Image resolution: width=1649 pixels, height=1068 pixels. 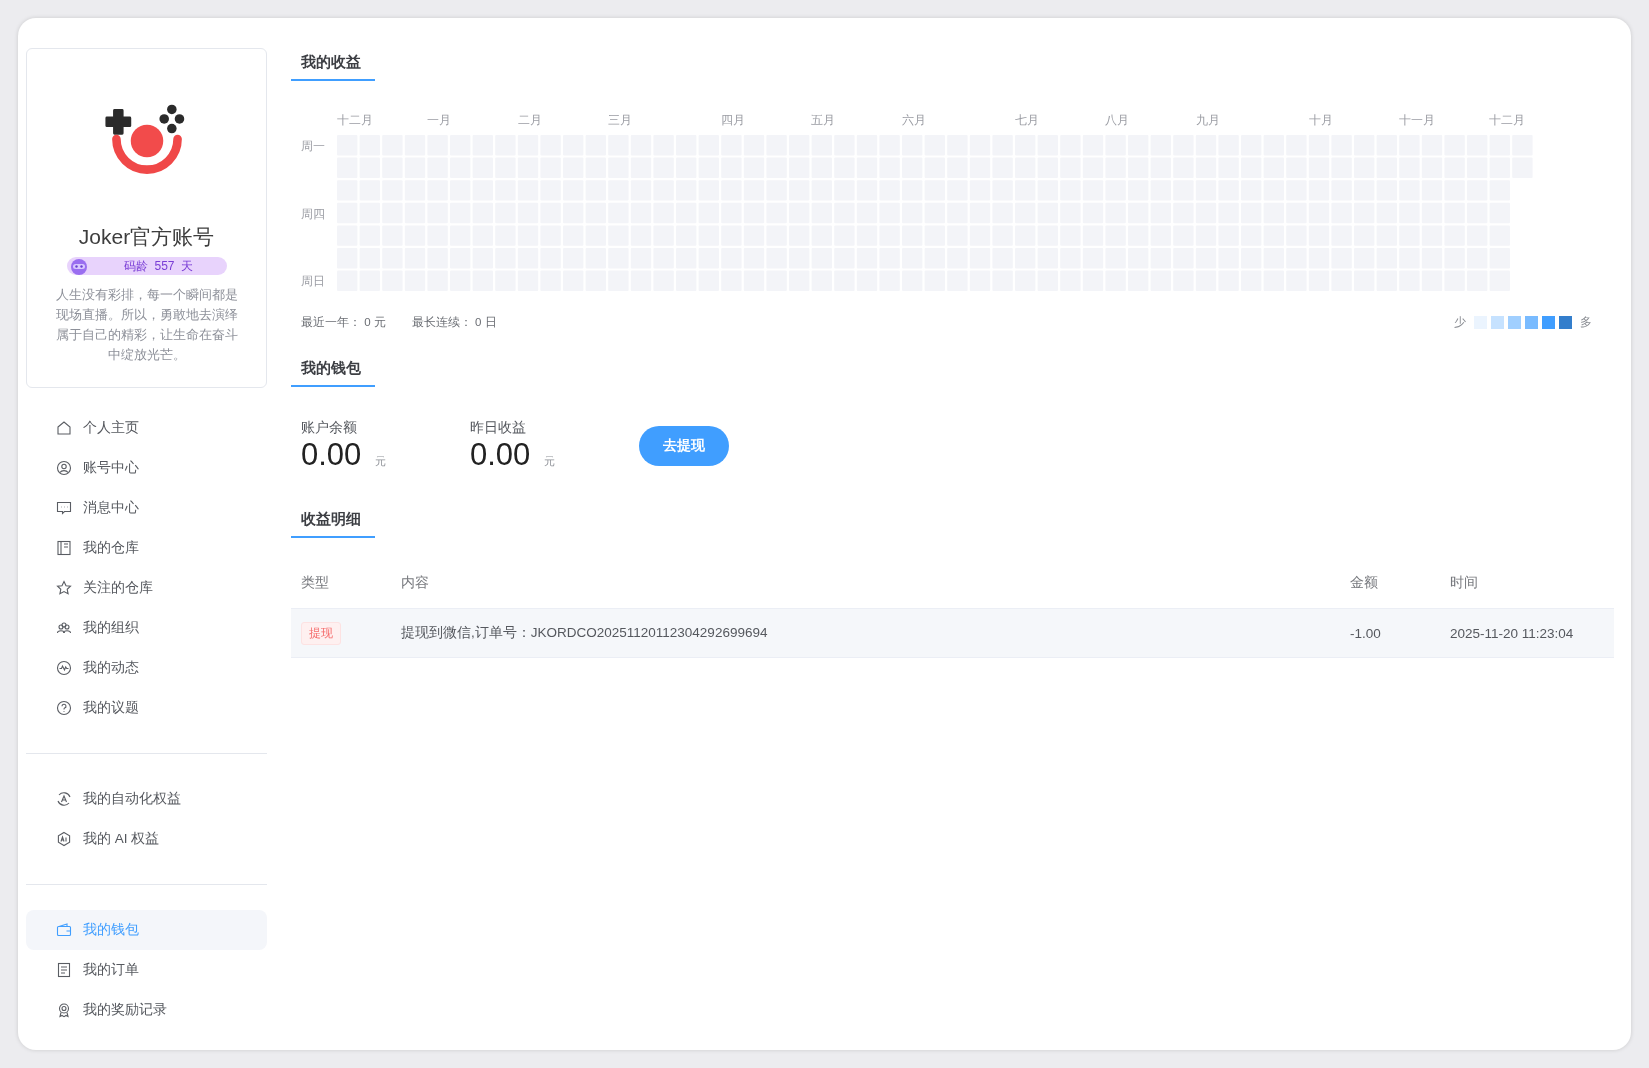 I want to click on column-header: 类型, so click(x=315, y=583).